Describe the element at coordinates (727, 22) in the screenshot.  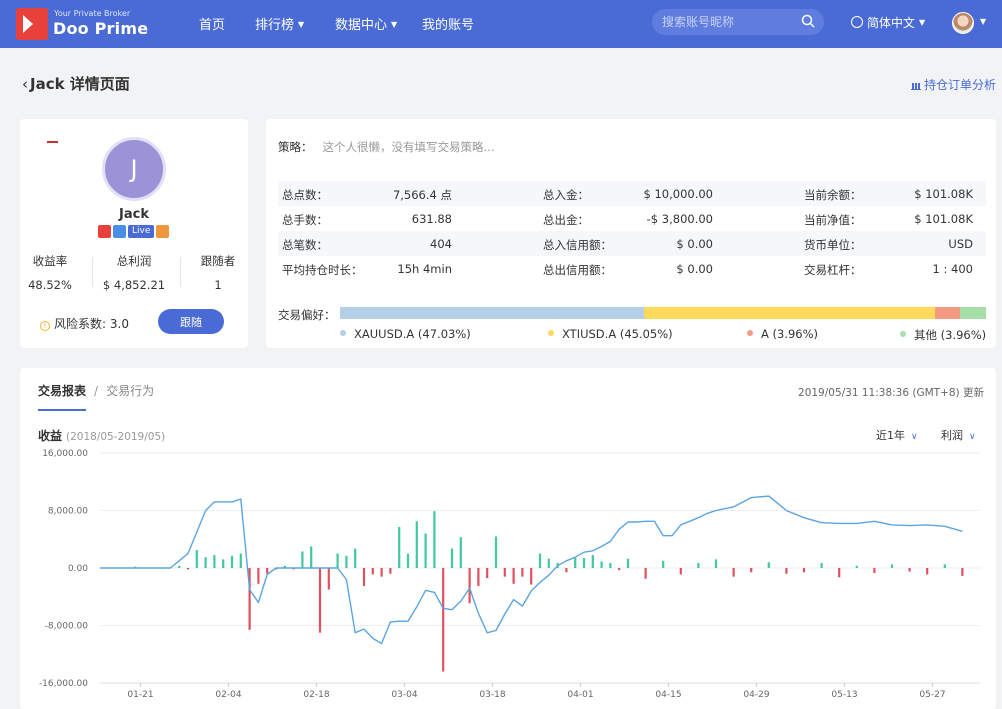
I see `search-input` at that location.